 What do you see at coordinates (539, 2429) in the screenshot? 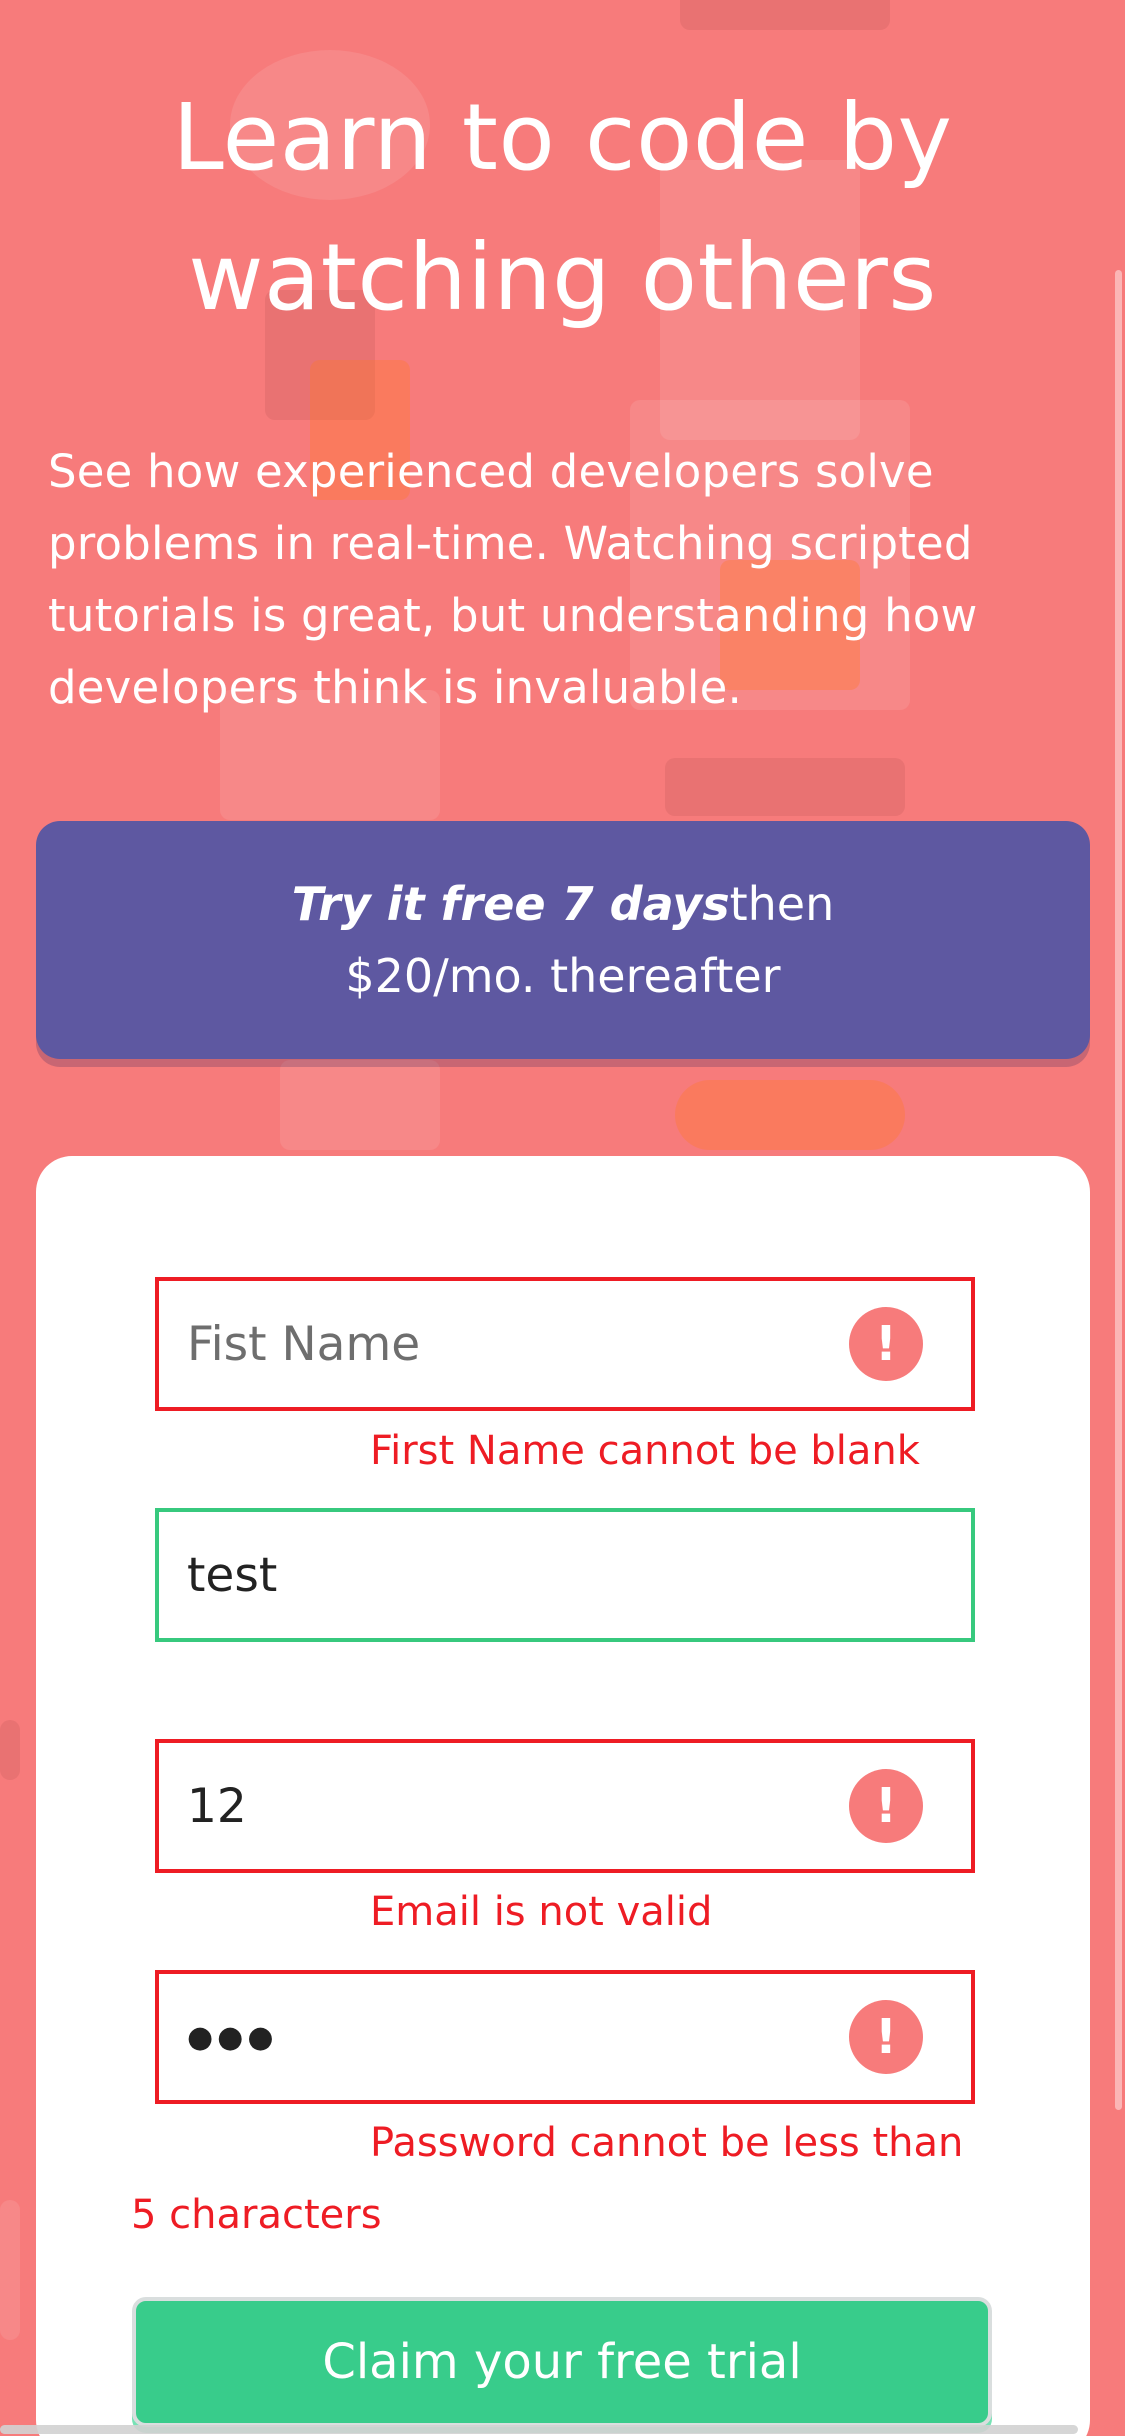
I see `horizontal-scrollbar` at bounding box center [539, 2429].